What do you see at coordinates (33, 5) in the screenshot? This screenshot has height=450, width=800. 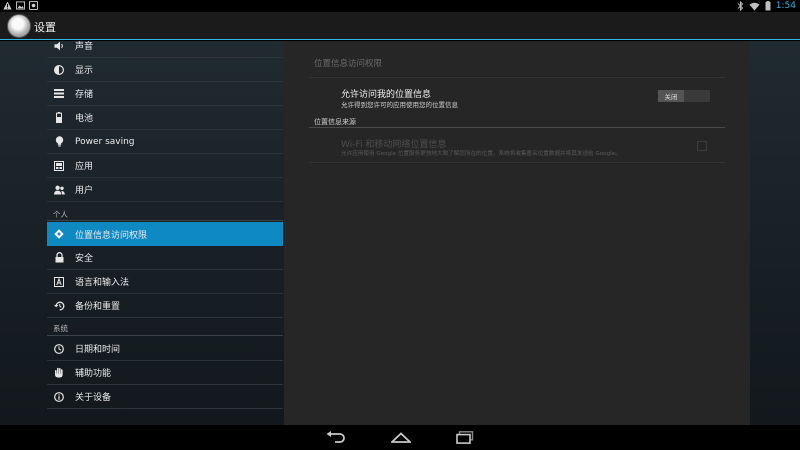 I see `settings-notification-icon` at bounding box center [33, 5].